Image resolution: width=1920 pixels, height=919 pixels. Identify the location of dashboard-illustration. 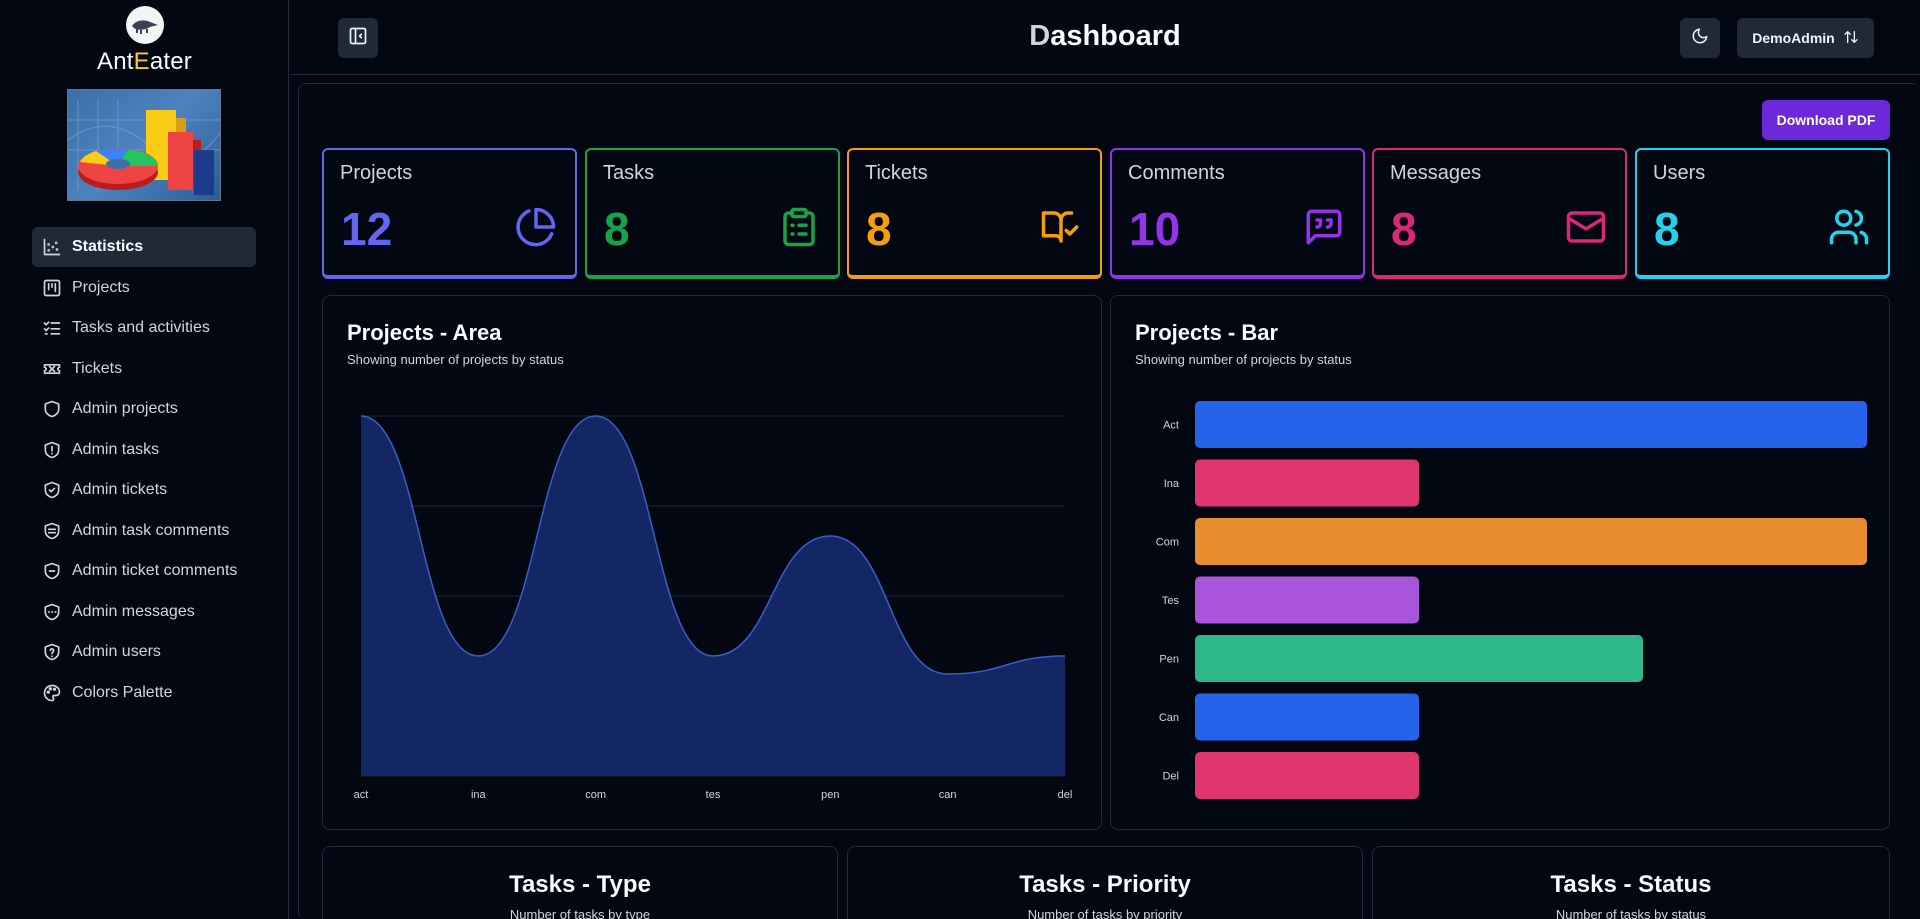
(144, 145).